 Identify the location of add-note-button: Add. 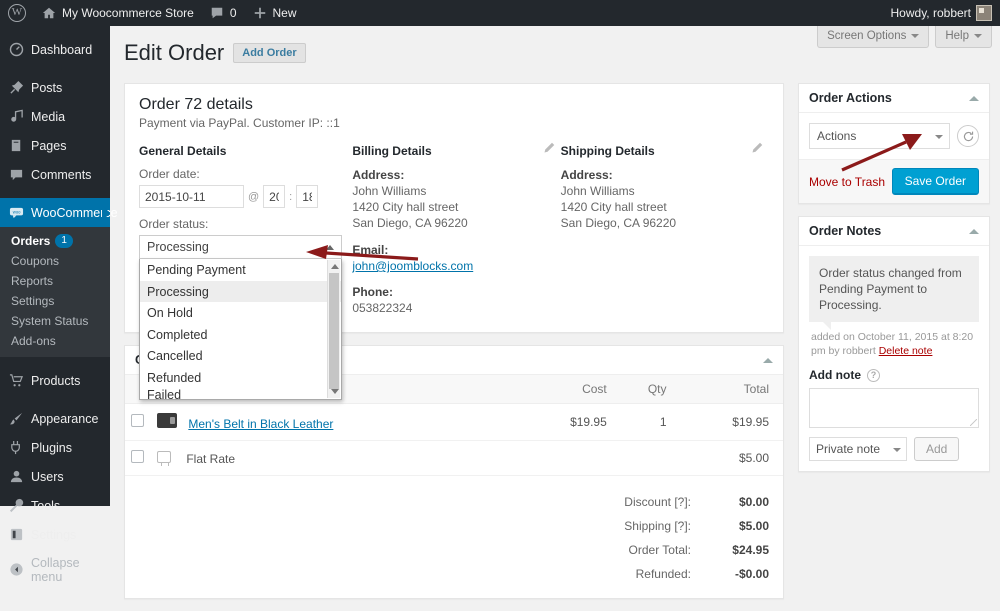
(937, 449).